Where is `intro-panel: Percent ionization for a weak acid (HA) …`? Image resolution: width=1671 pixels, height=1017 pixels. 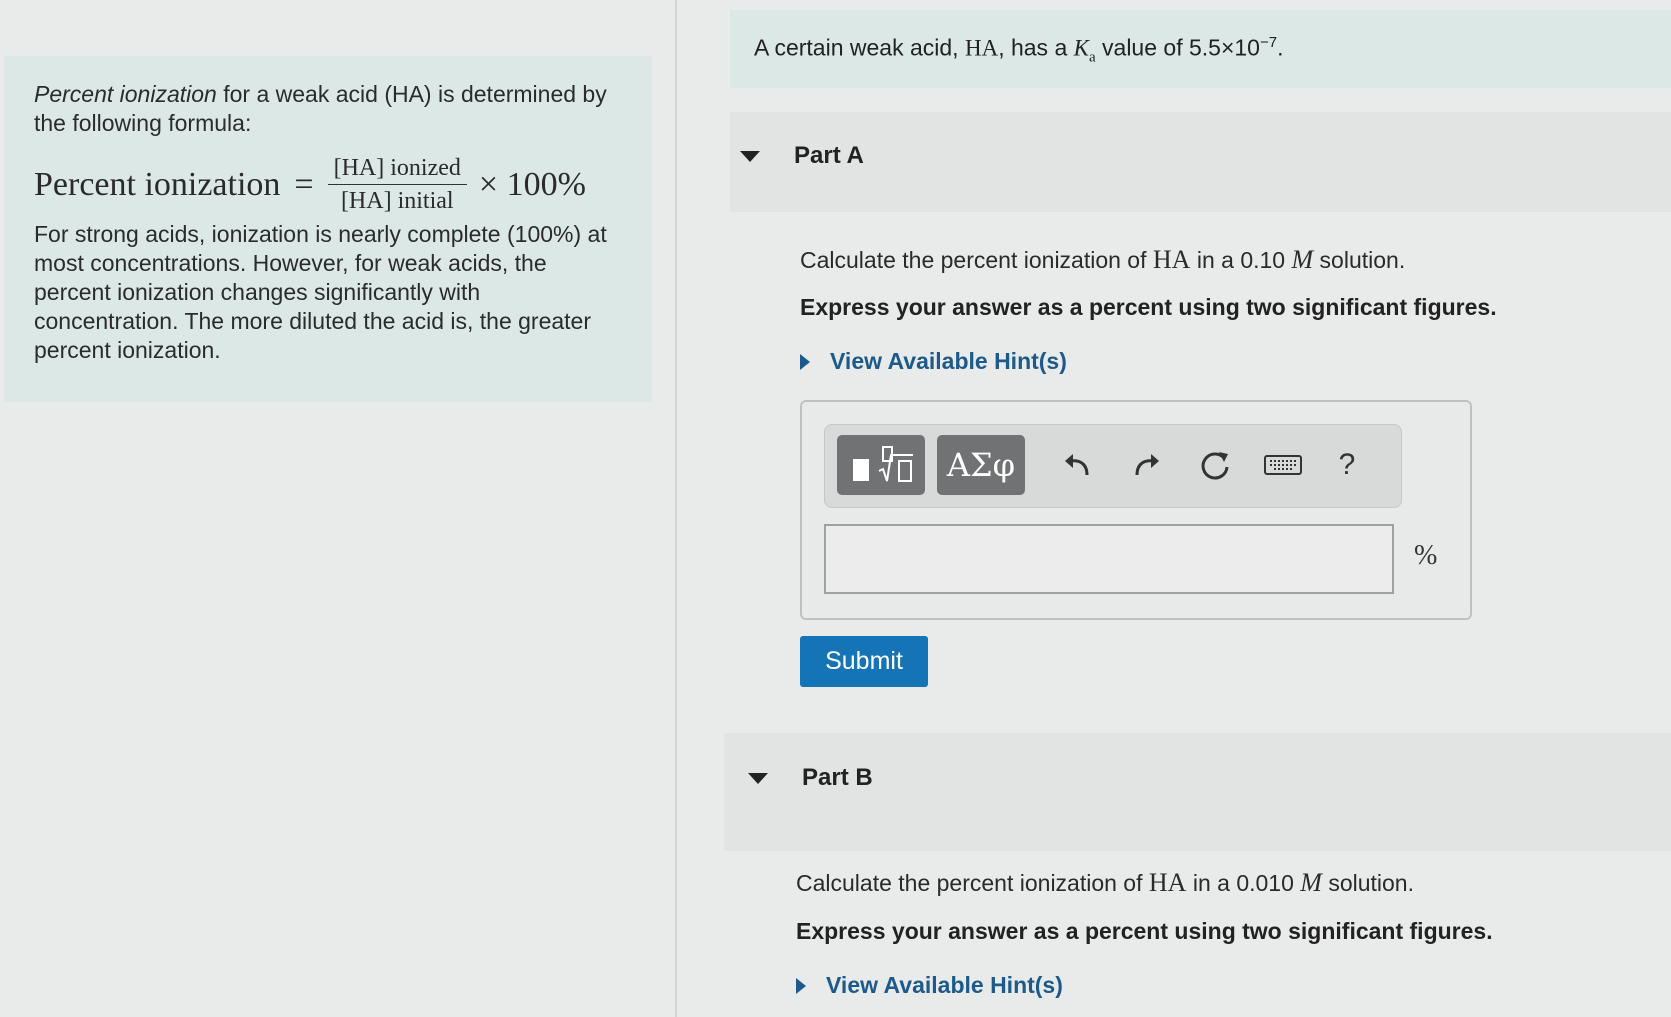 intro-panel: Percent ionization for a weak acid (HA) … is located at coordinates (328, 229).